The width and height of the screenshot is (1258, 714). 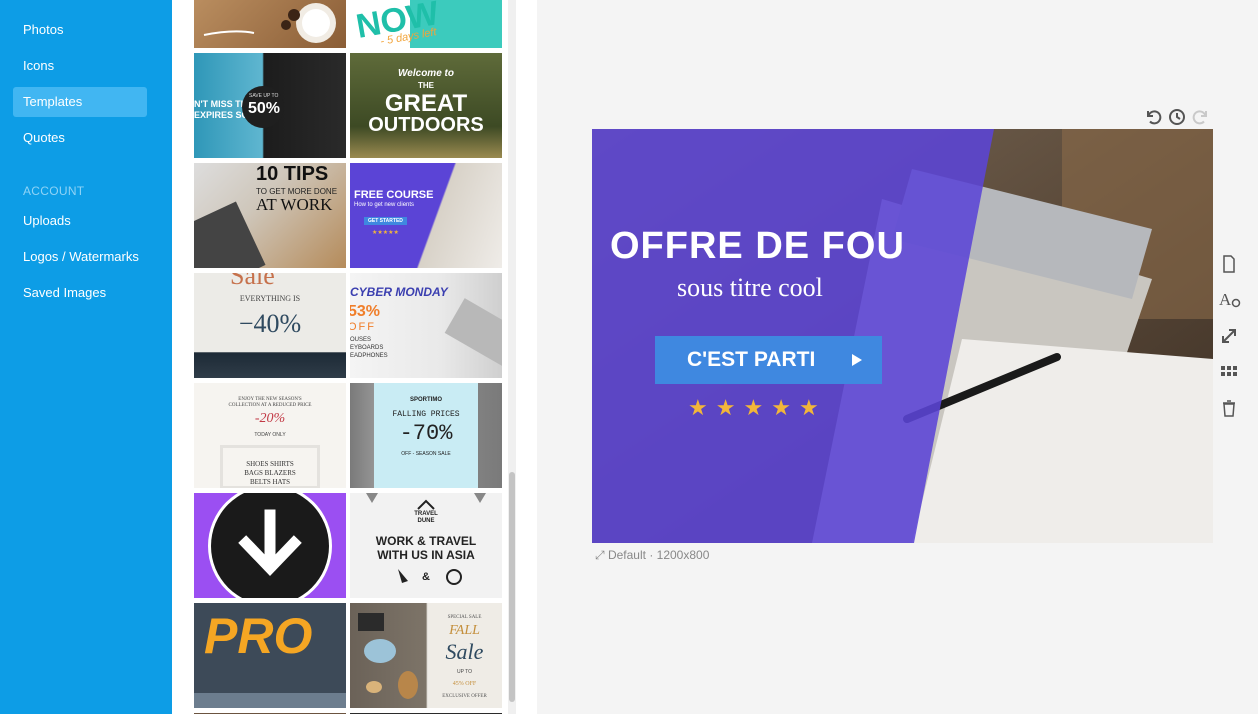 What do you see at coordinates (426, 73) in the screenshot?
I see `outdoors-welcome: Welcome to` at bounding box center [426, 73].